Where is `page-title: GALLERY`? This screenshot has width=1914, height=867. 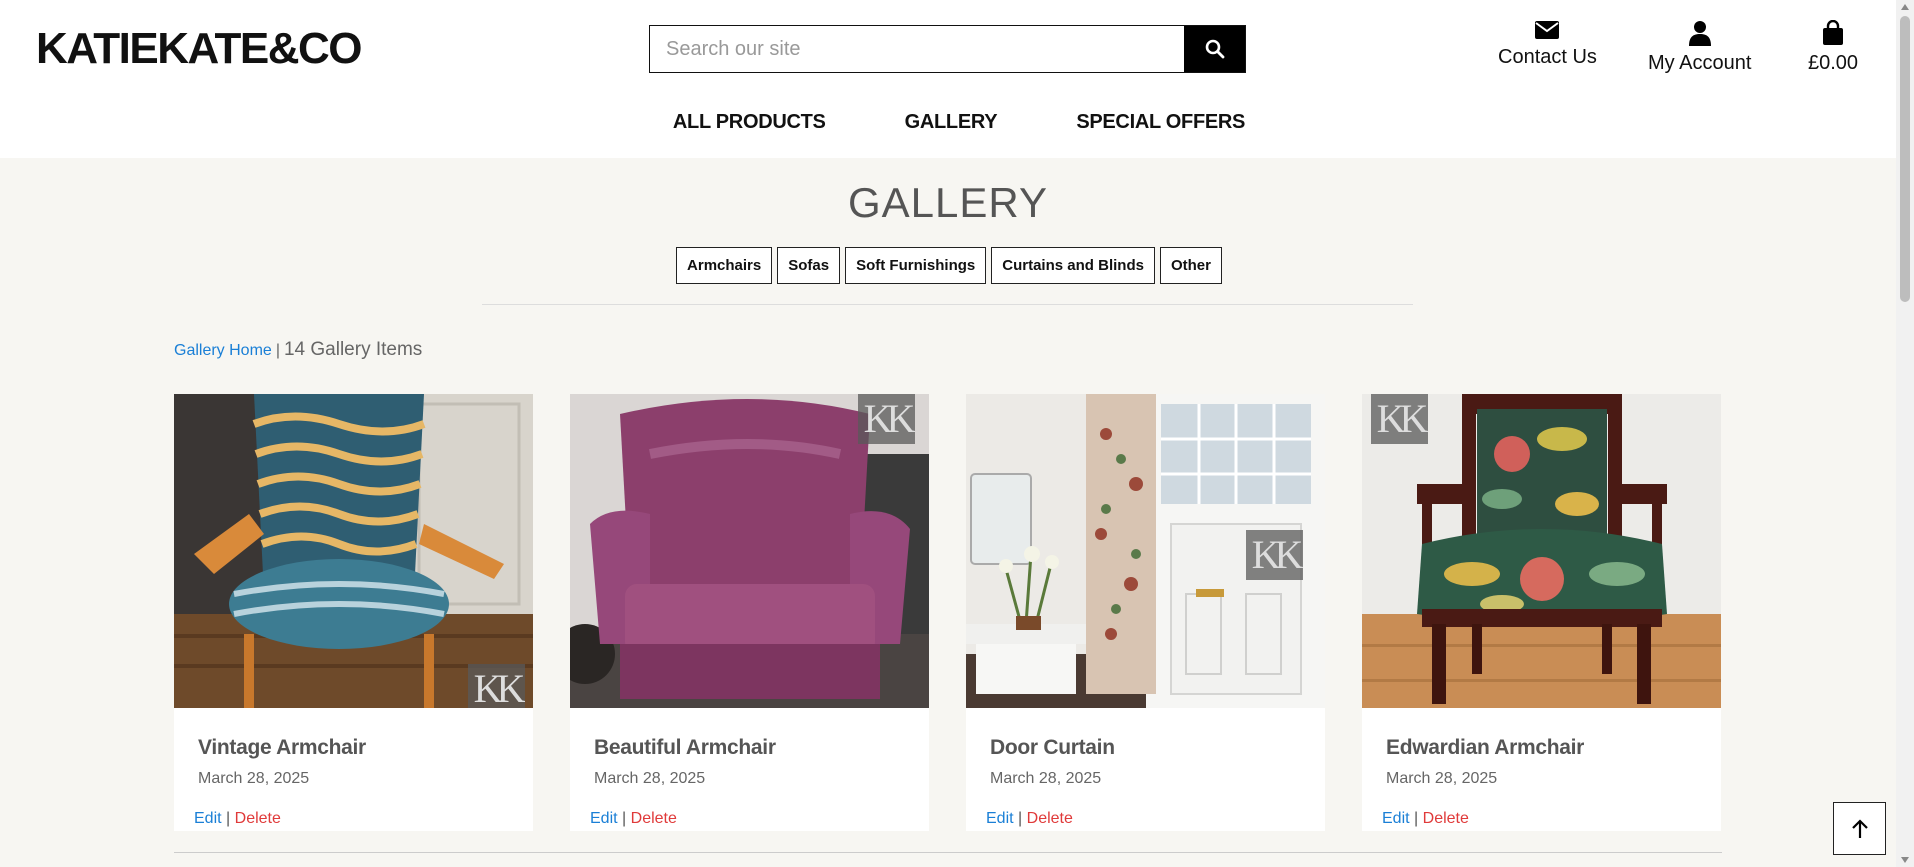 page-title: GALLERY is located at coordinates (948, 202).